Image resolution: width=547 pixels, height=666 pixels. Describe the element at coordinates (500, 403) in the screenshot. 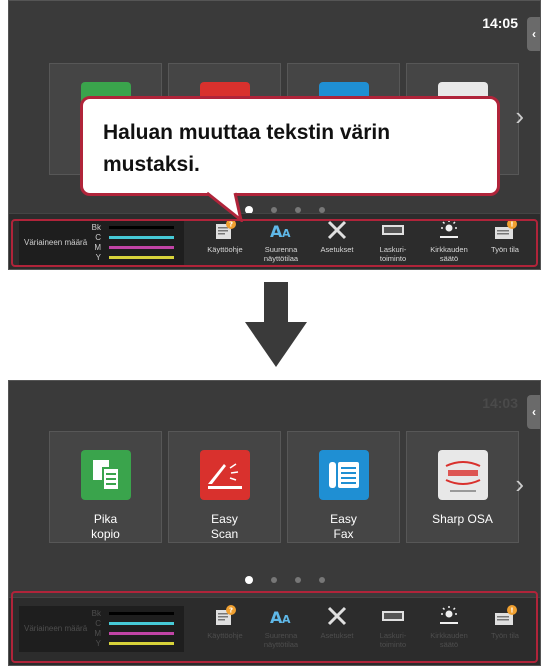

I see `clock: 14:03` at that location.